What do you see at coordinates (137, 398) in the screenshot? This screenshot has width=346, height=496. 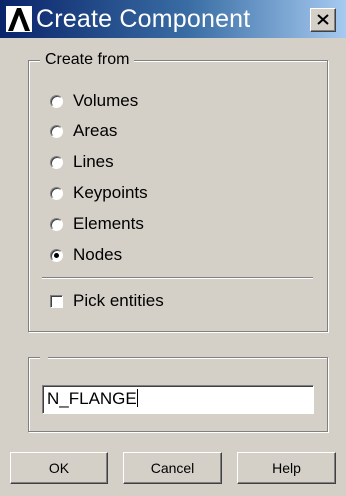 I see `text-caret` at bounding box center [137, 398].